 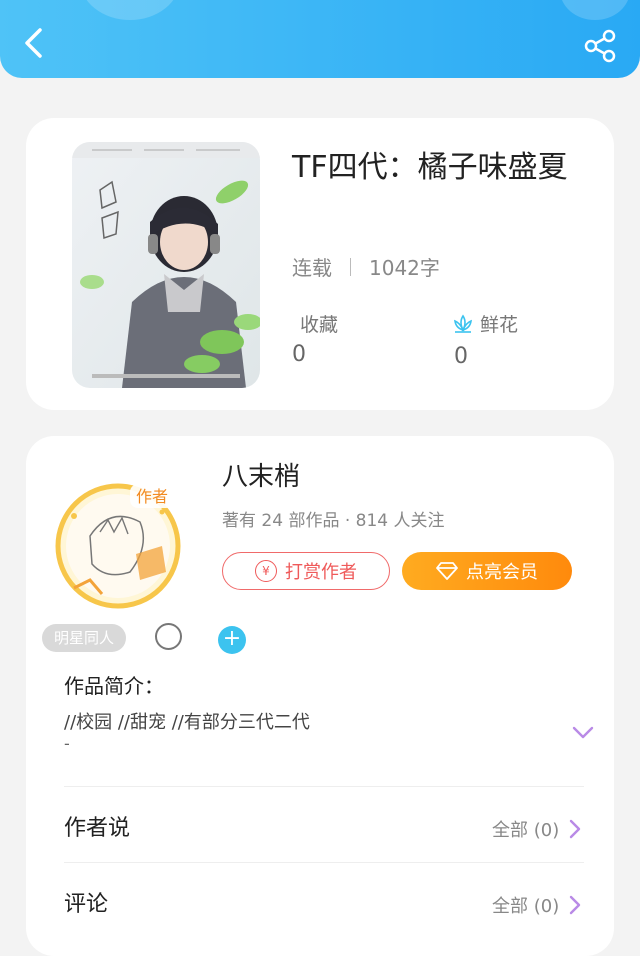 I want to click on author-meta: 著有 24 部作品 · 814 人关注, so click(x=333, y=521).